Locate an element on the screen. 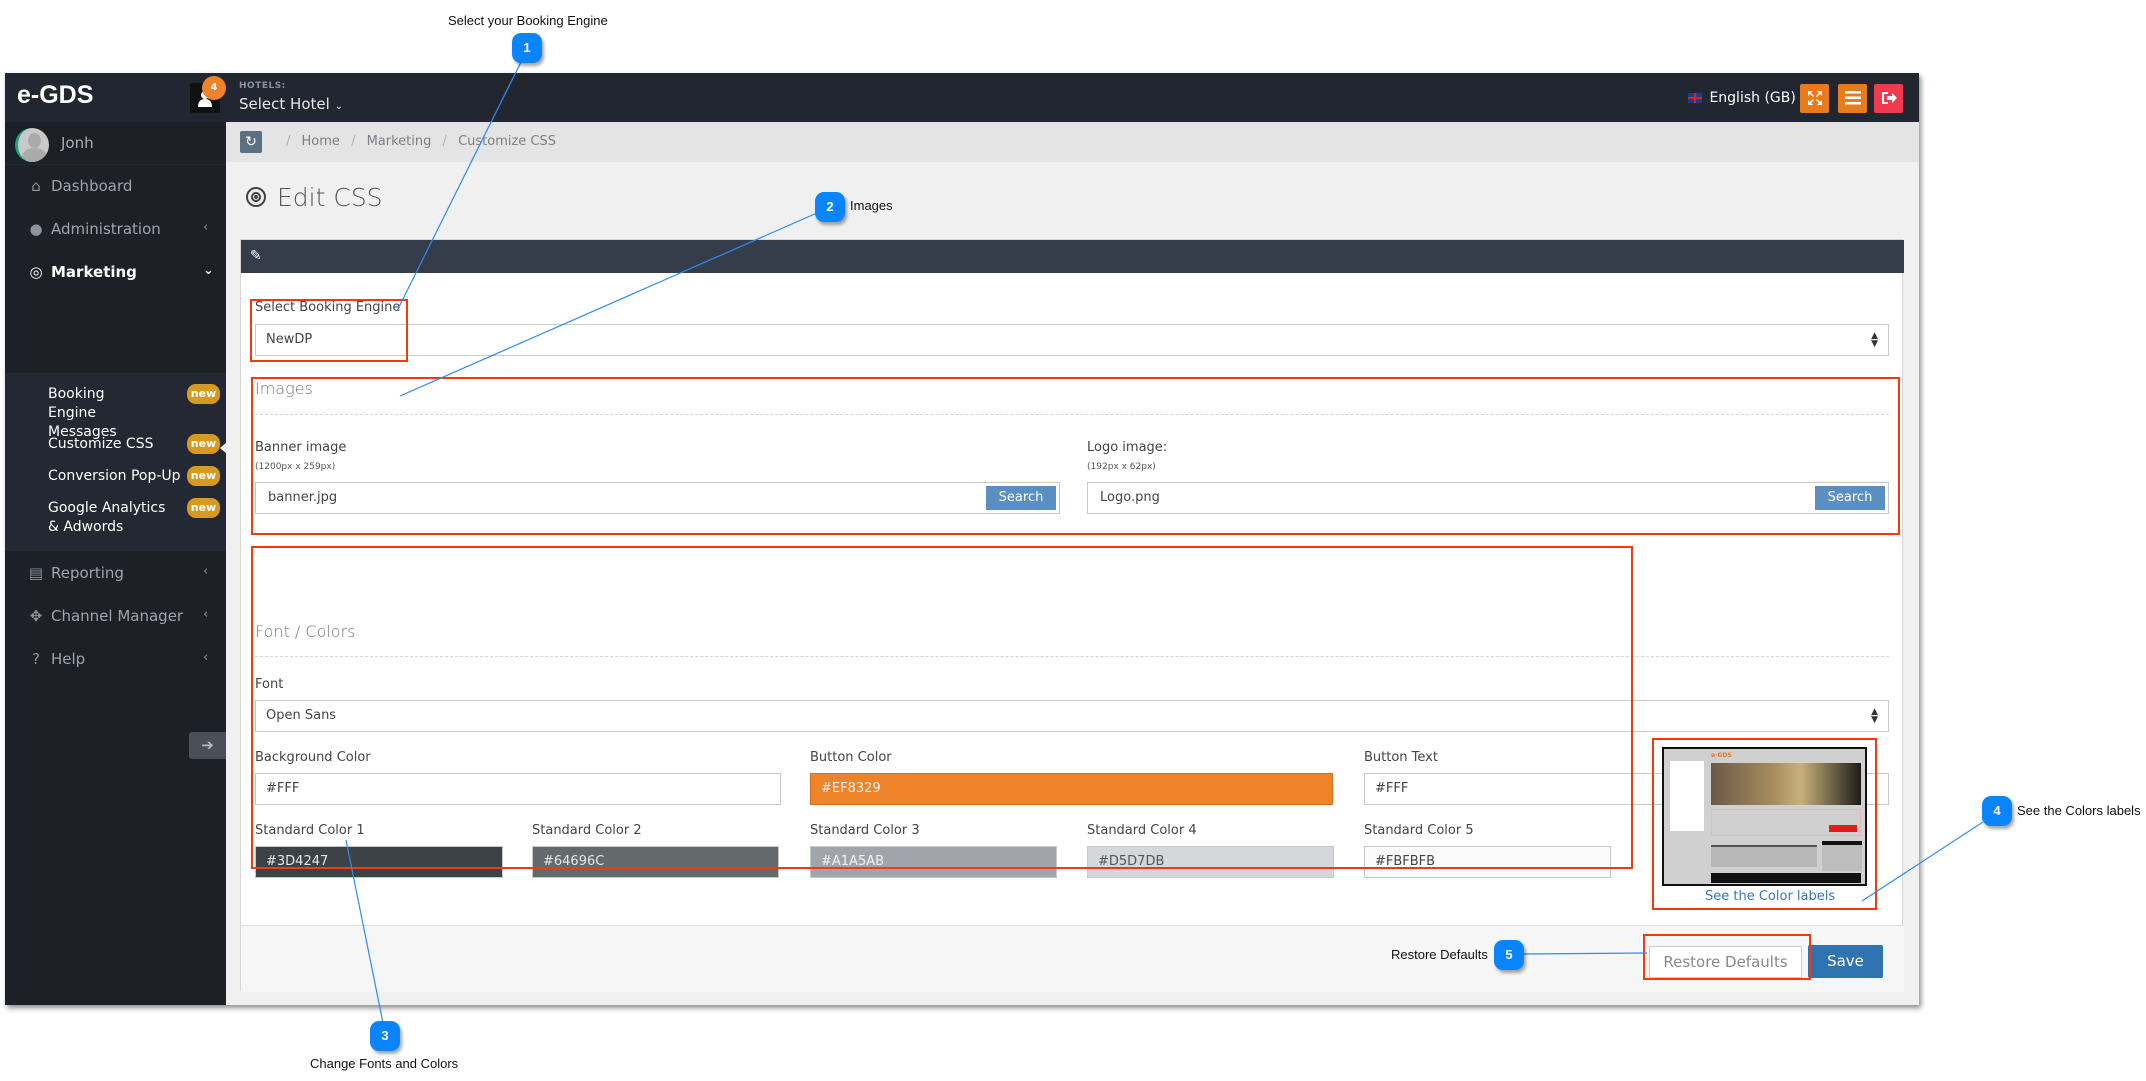  standard-color-4-label: Standard Color 4 is located at coordinates (1142, 830).